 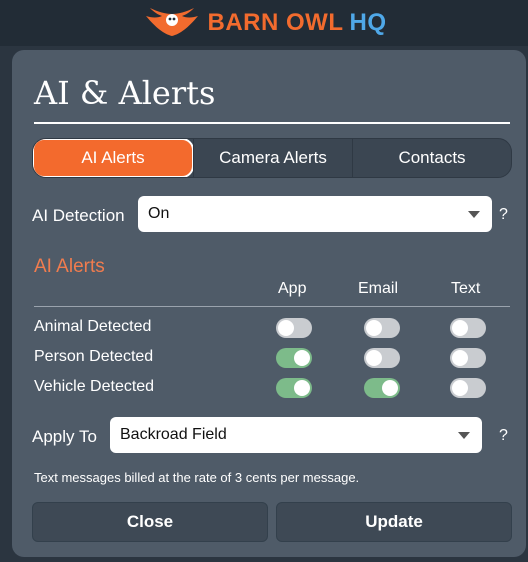 I want to click on apply-to-value: Backroad Field, so click(x=173, y=434).